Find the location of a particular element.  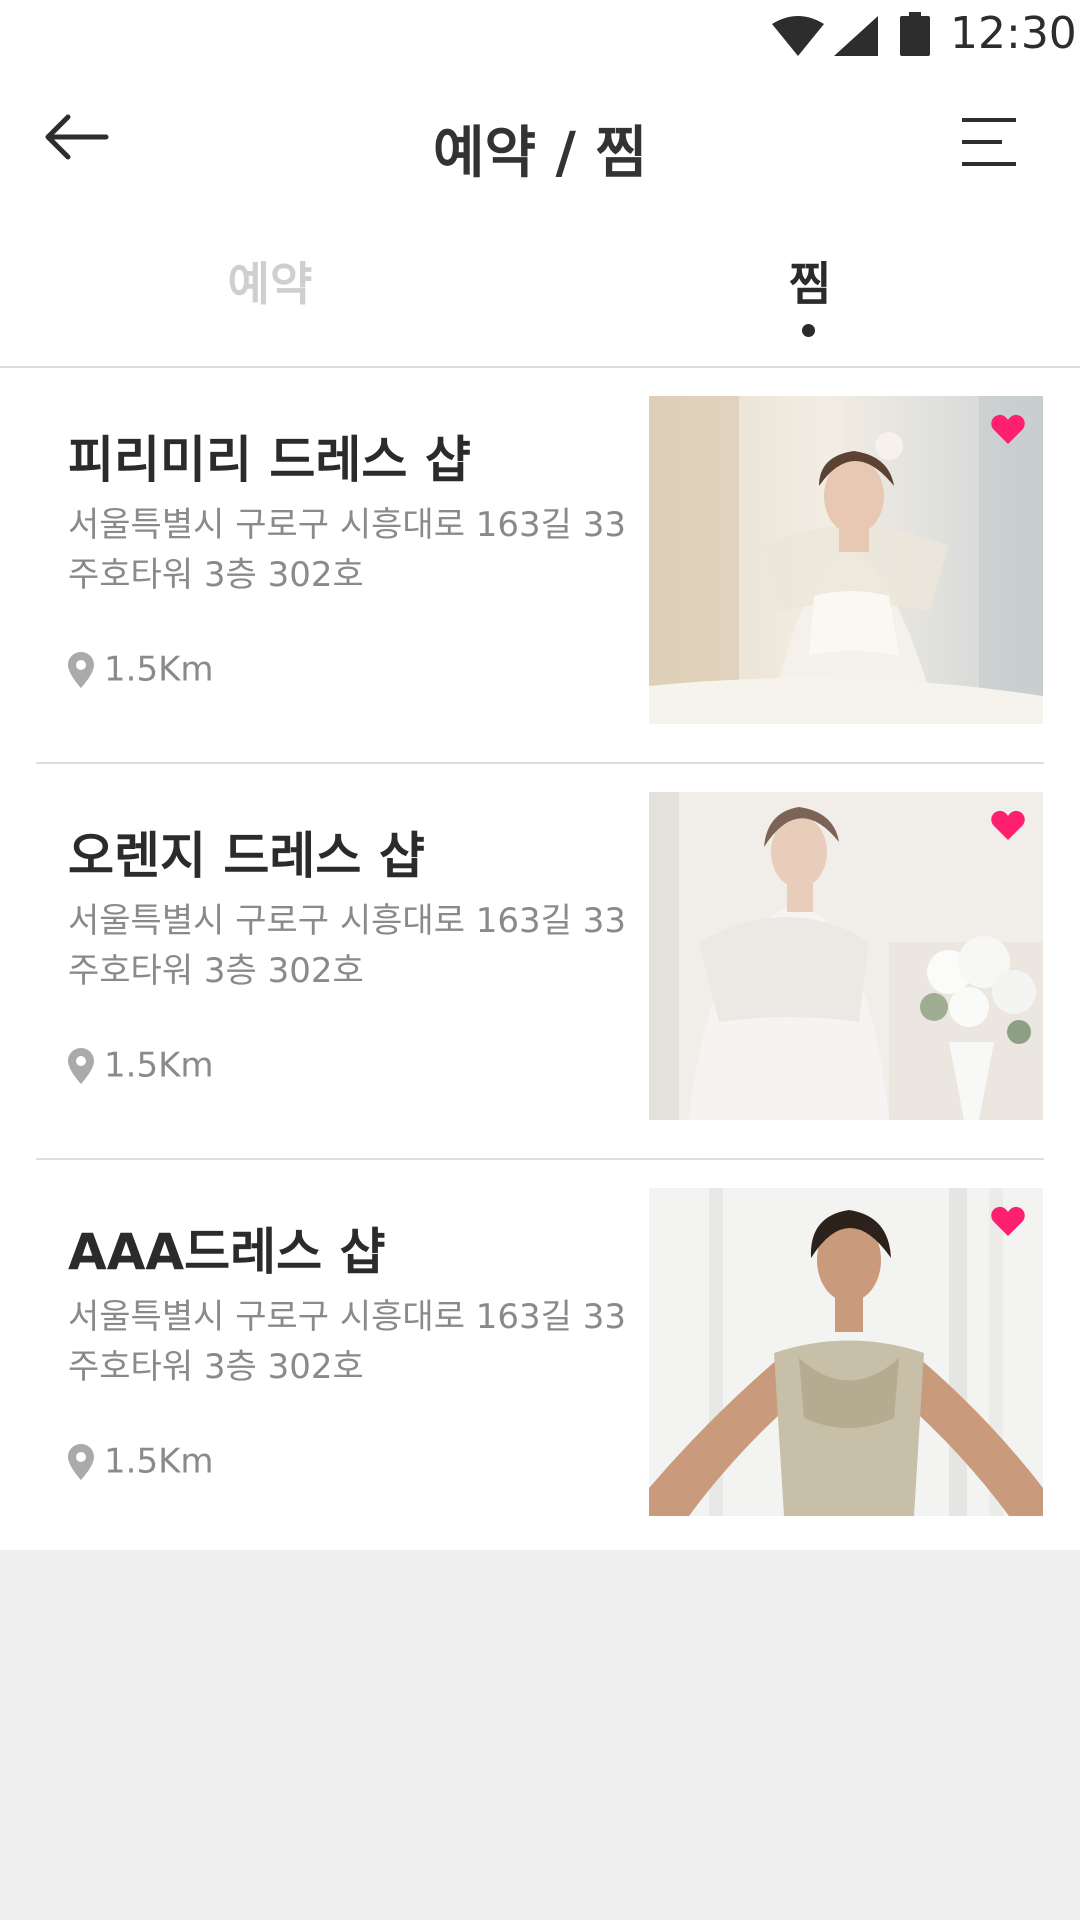

shop-name: 피리미리 드레스 샵 is located at coordinates (269, 460).